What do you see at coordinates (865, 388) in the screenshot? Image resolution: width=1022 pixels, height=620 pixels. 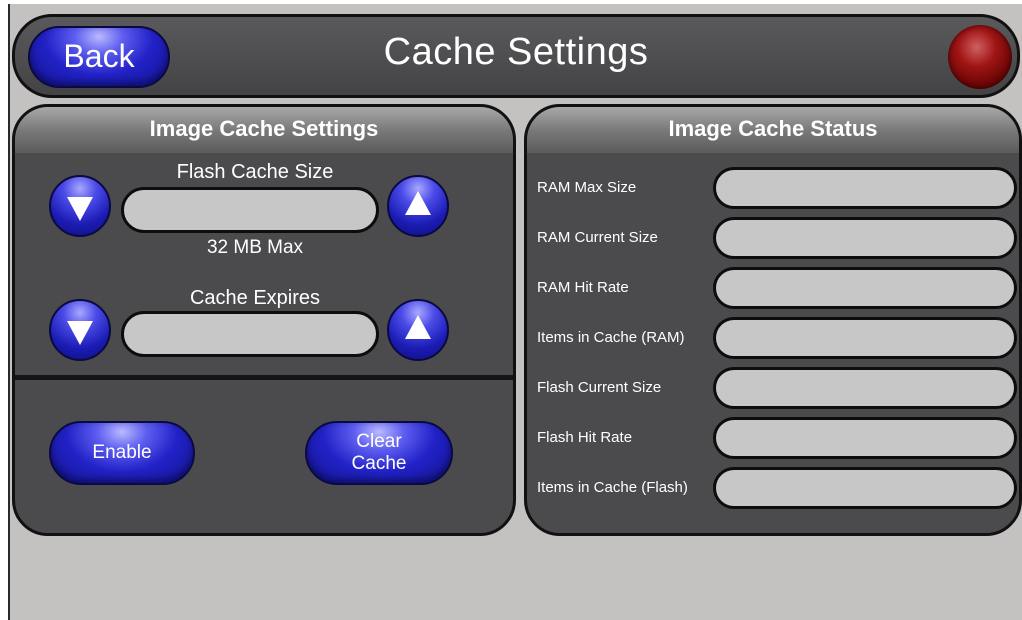 I see `status-value-flash-current-size` at bounding box center [865, 388].